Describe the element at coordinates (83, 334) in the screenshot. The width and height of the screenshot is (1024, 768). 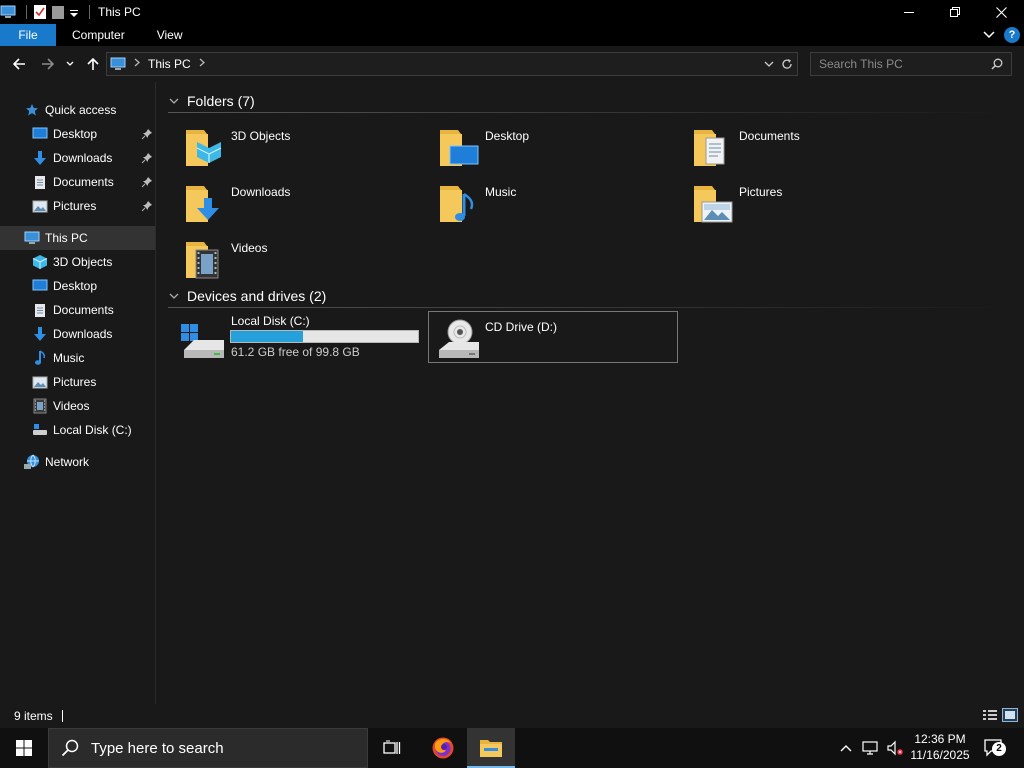
I see `sidebar-item-label: Downloads` at that location.